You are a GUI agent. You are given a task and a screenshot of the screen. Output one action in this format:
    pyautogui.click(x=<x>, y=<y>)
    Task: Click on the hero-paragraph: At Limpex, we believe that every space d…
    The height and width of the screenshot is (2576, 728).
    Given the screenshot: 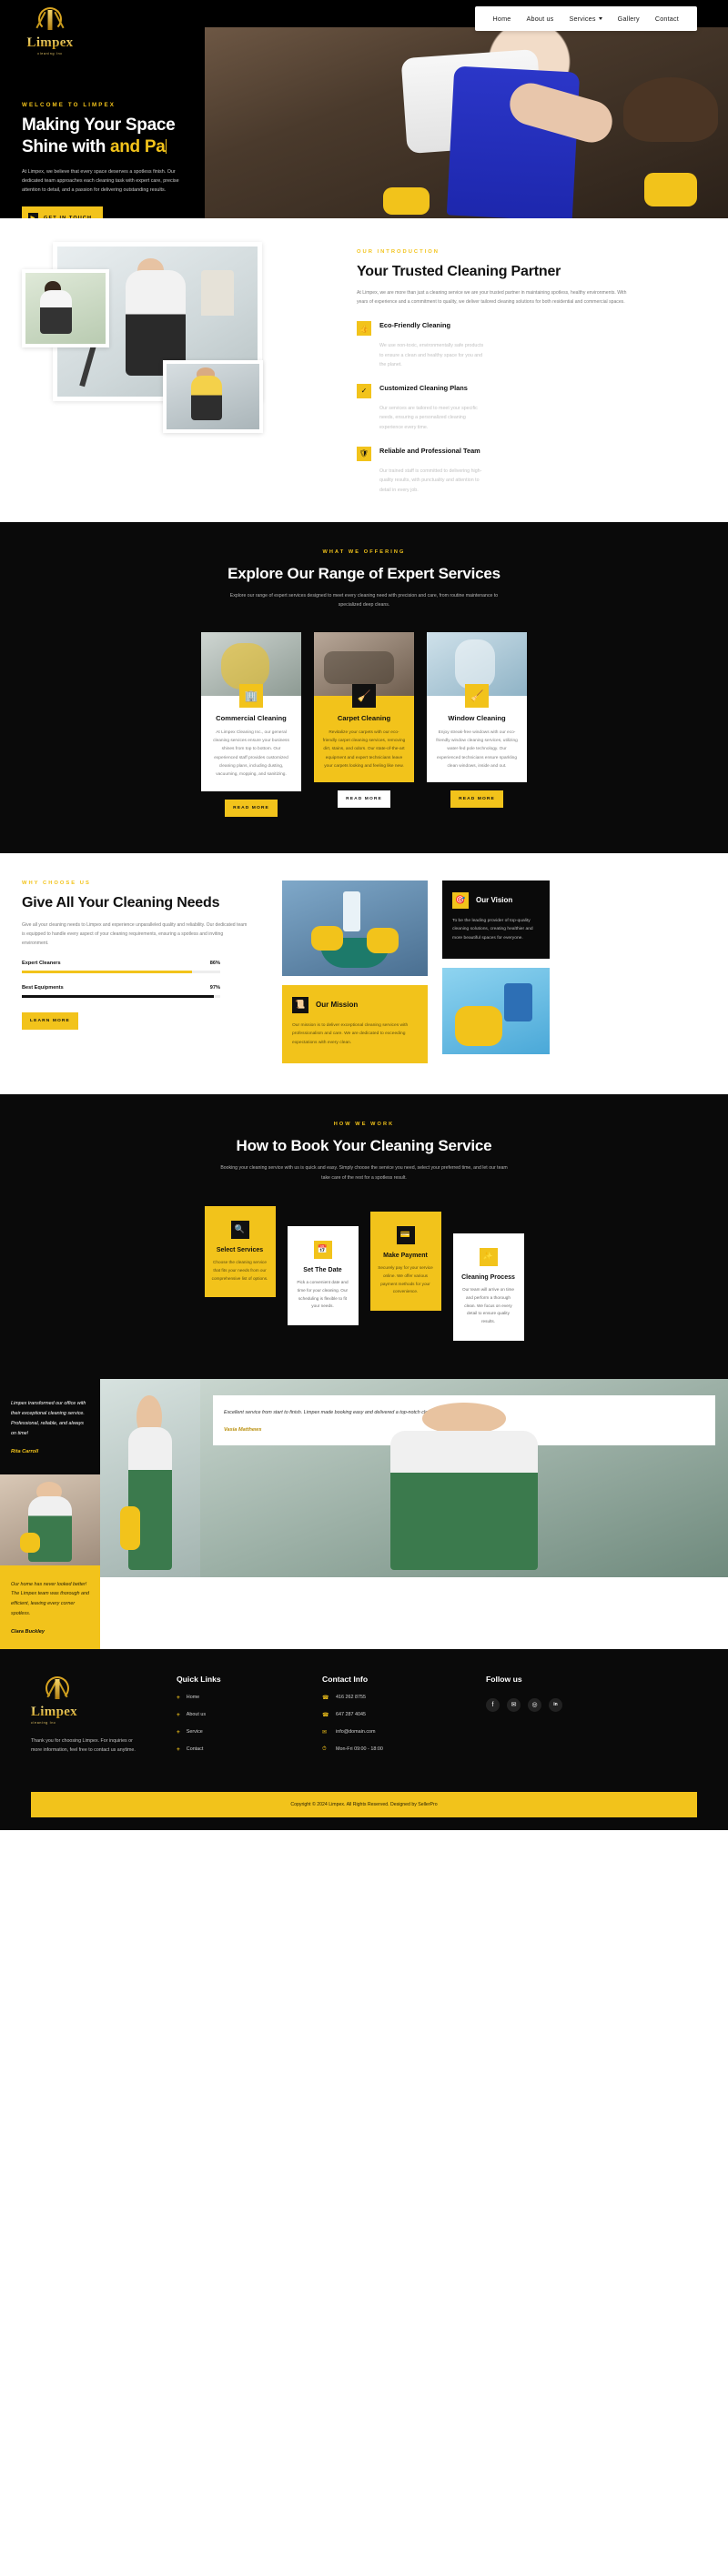 What is the action you would take?
    pyautogui.click(x=101, y=181)
    